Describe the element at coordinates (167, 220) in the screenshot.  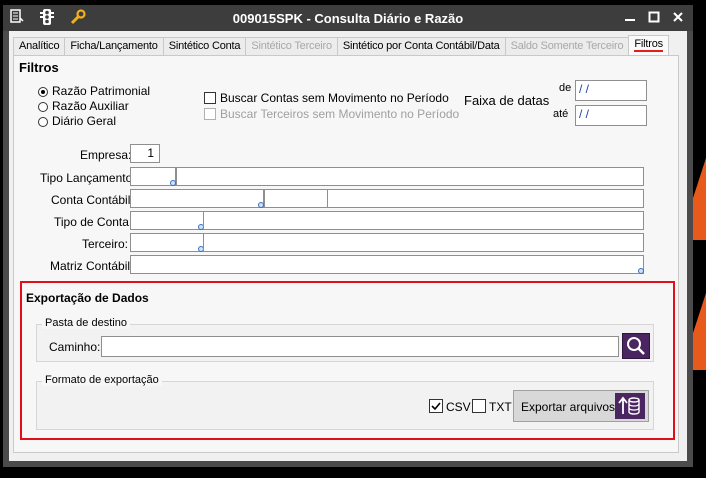
I see `tipo-conta-code-field` at that location.